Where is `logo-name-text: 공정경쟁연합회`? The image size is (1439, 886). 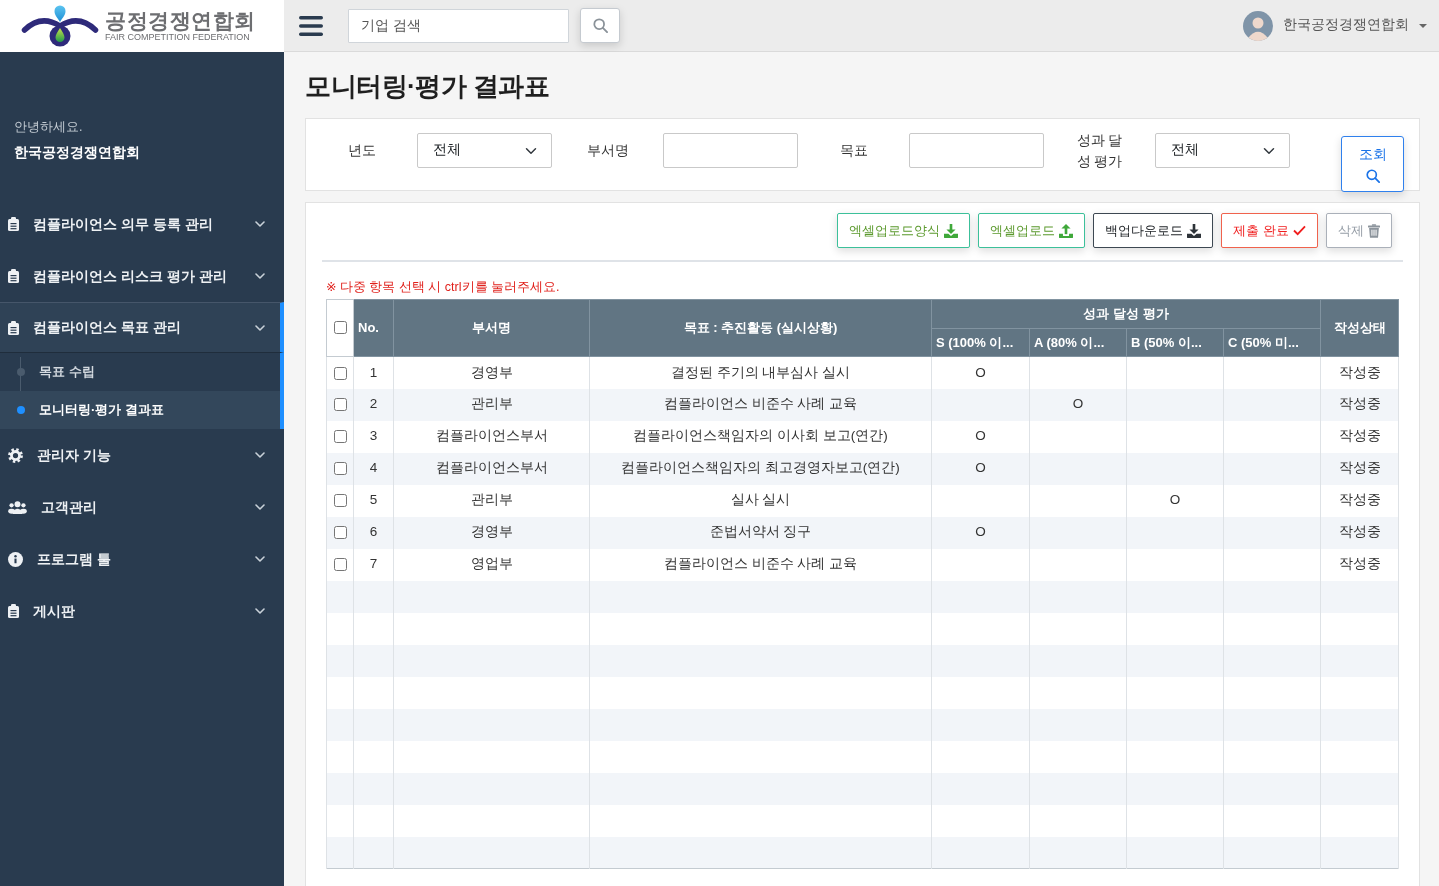 logo-name-text: 공정경쟁연합회 is located at coordinates (180, 20).